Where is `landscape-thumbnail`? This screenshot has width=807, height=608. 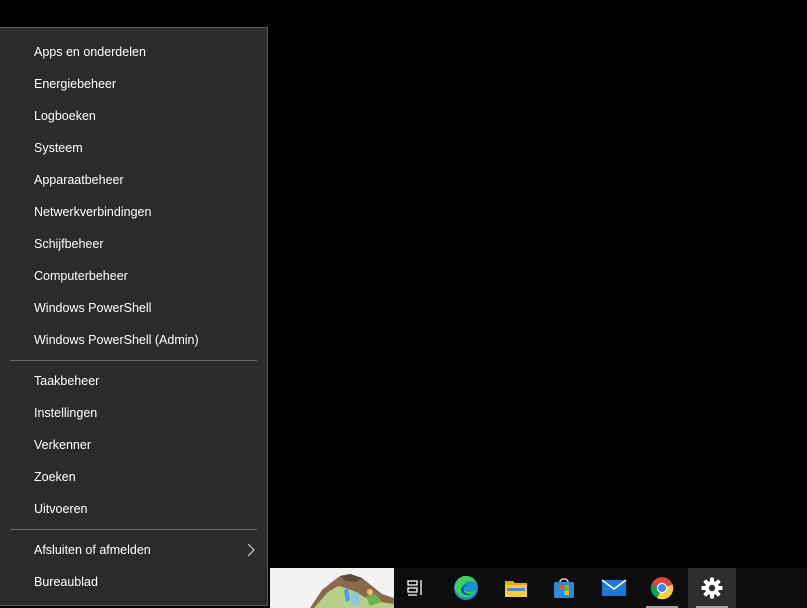 landscape-thumbnail is located at coordinates (332, 588).